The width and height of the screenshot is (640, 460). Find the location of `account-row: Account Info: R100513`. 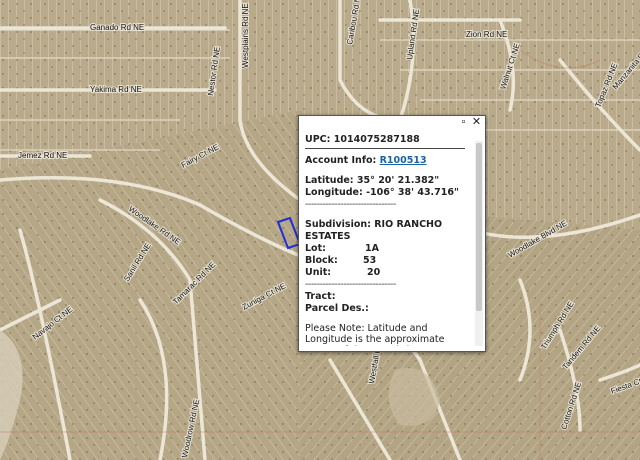

account-row: Account Info: R100513 is located at coordinates (388, 161).